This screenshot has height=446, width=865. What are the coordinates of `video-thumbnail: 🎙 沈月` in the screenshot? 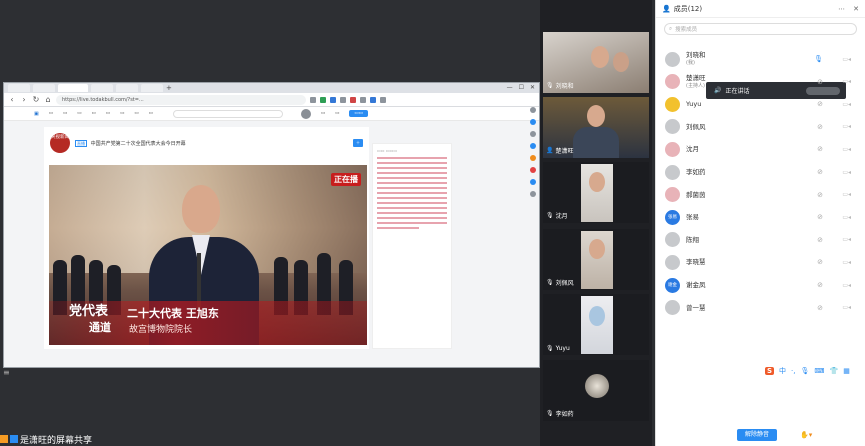 It's located at (596, 192).